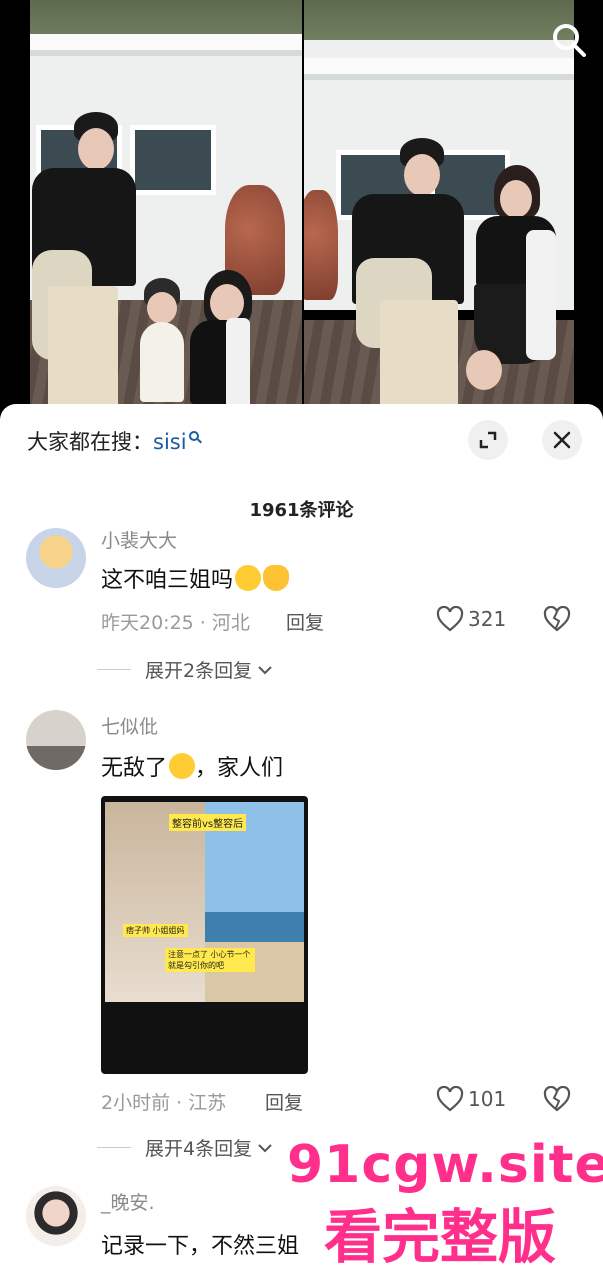 Image resolution: width=603 pixels, height=1280 pixels. I want to click on watermark-text: 看完整版, so click(440, 1237).